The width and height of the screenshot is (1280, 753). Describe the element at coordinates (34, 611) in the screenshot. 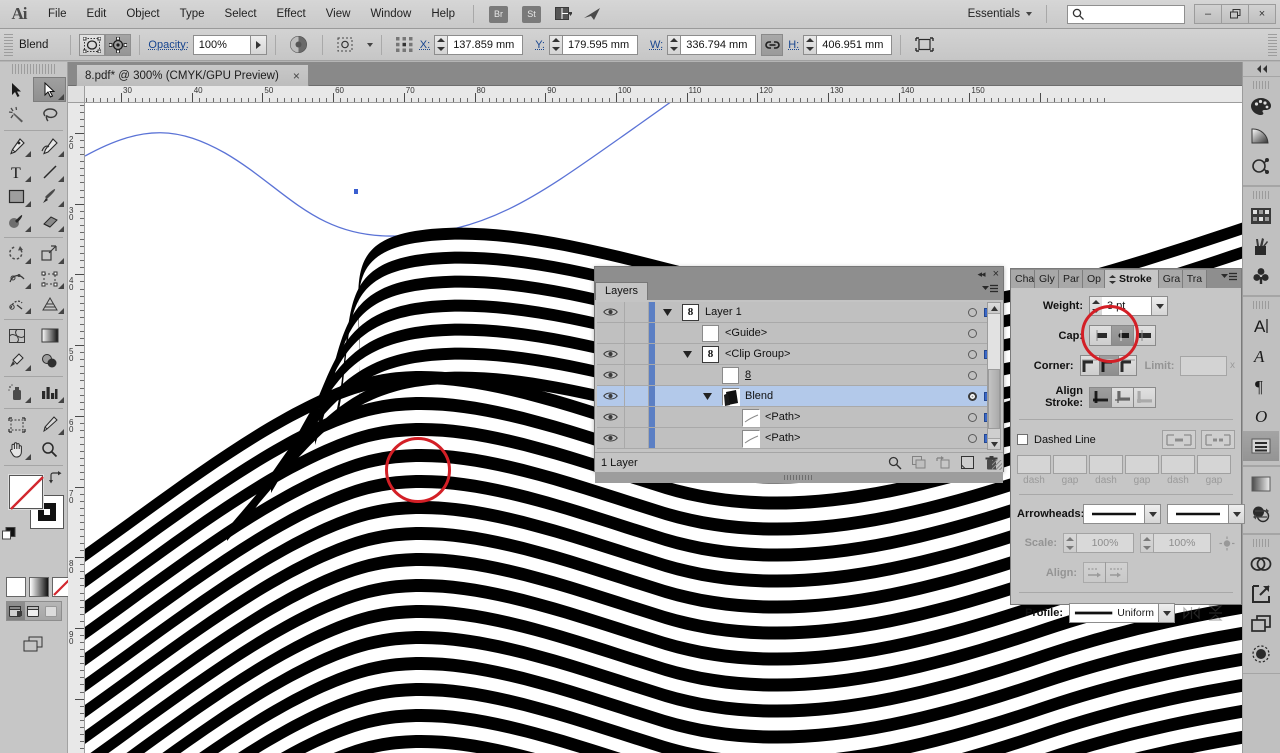

I see `full-screen-menubar-mode-button` at that location.